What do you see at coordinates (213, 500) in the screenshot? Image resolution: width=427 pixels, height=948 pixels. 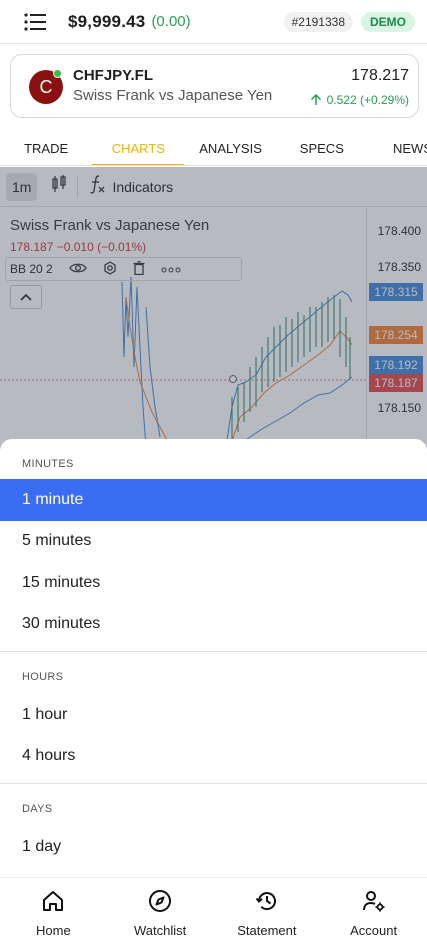 I see `option-1-minute: 1 minute` at bounding box center [213, 500].